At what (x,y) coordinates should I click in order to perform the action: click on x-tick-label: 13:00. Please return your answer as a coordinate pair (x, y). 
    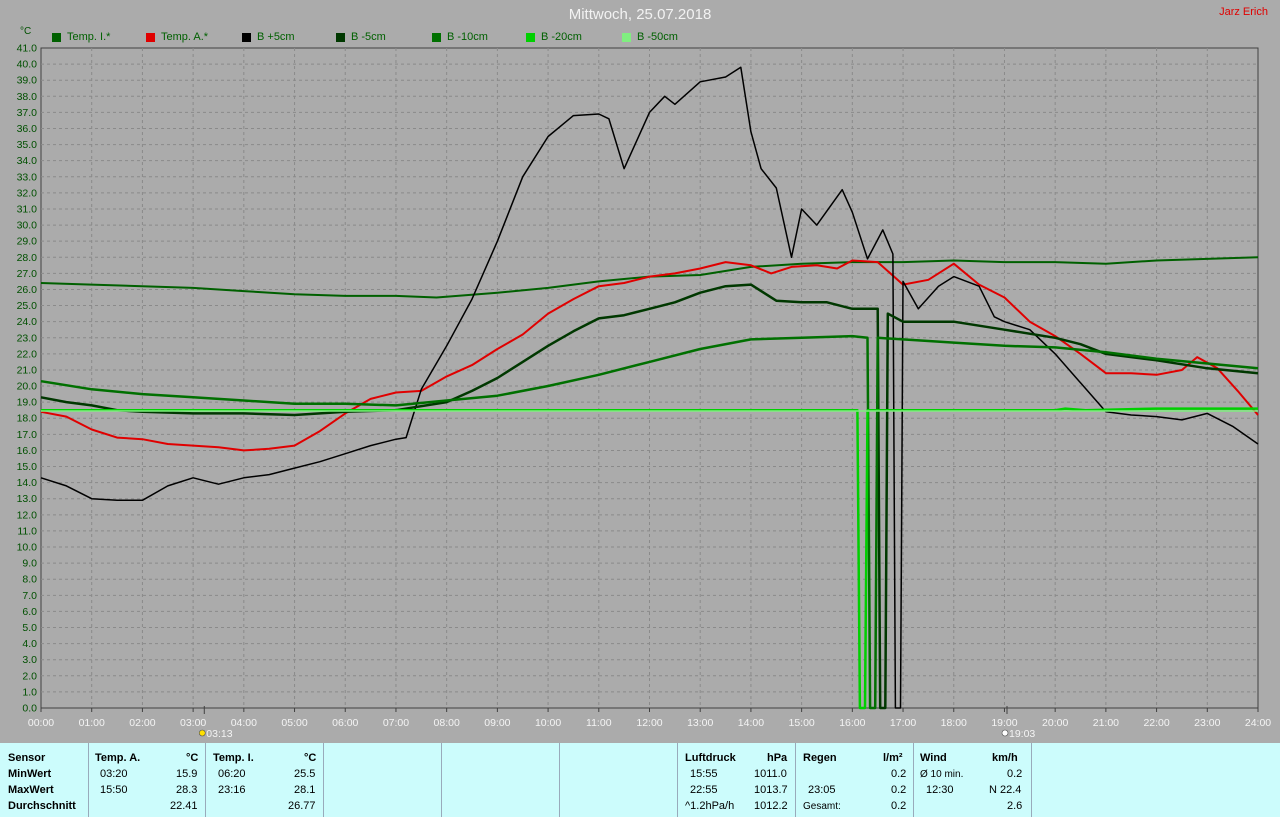
    Looking at the image, I should click on (700, 723).